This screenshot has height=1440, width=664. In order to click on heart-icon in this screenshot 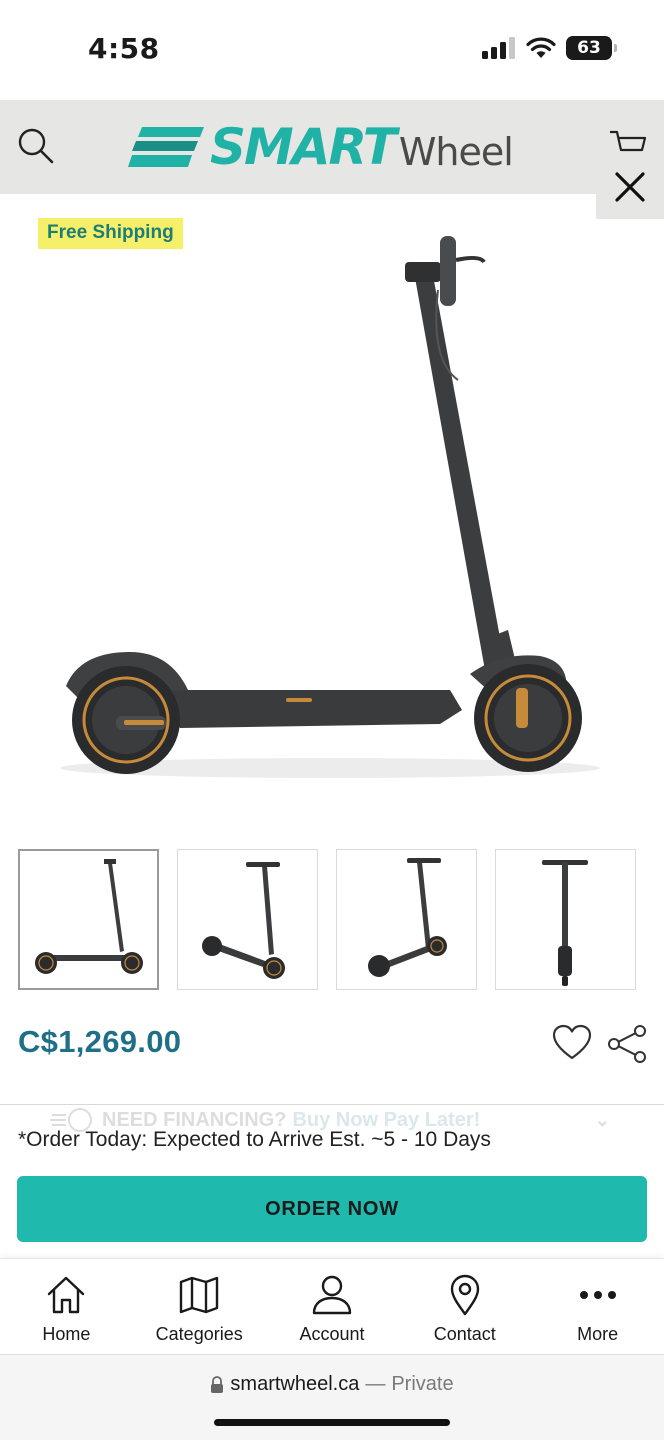, I will do `click(572, 1043)`.